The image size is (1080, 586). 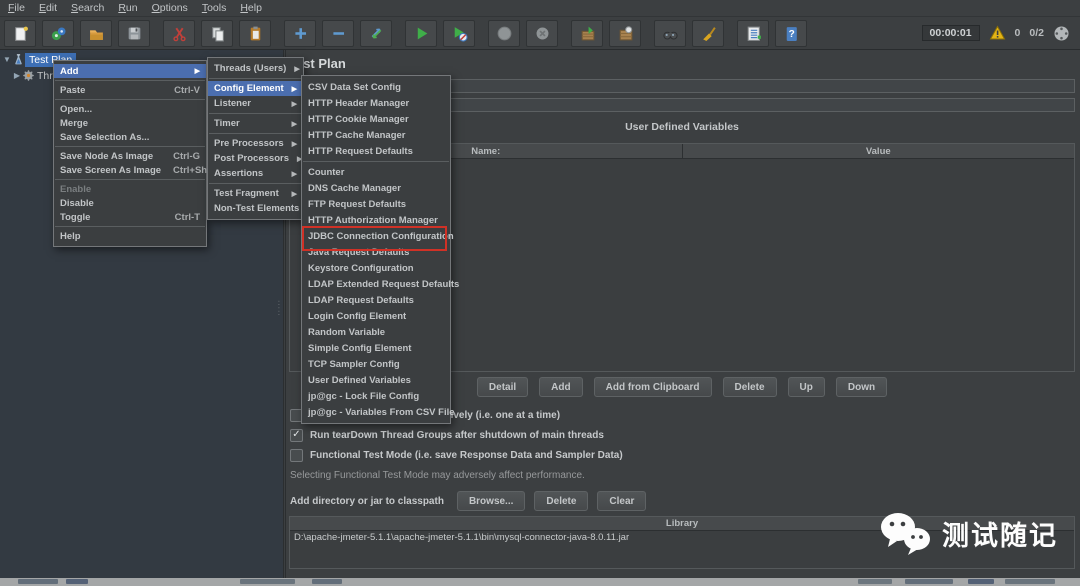 What do you see at coordinates (361, 268) in the screenshot?
I see `menu-item-label: Keystore Configuration` at bounding box center [361, 268].